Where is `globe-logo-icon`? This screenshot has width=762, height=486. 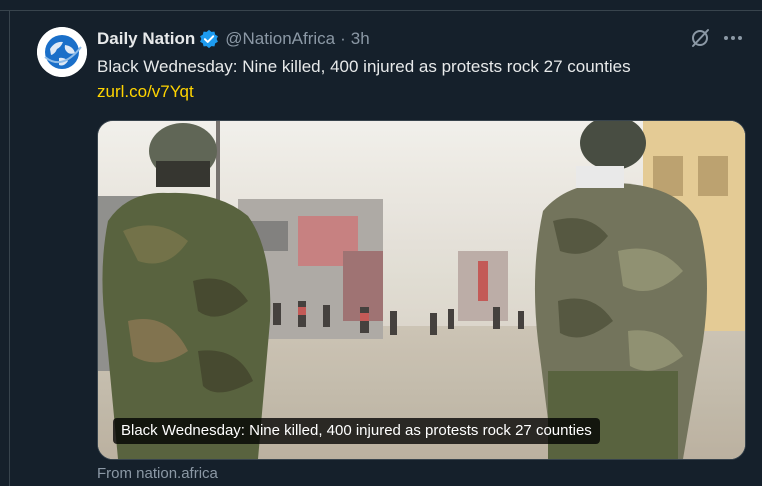 globe-logo-icon is located at coordinates (62, 52).